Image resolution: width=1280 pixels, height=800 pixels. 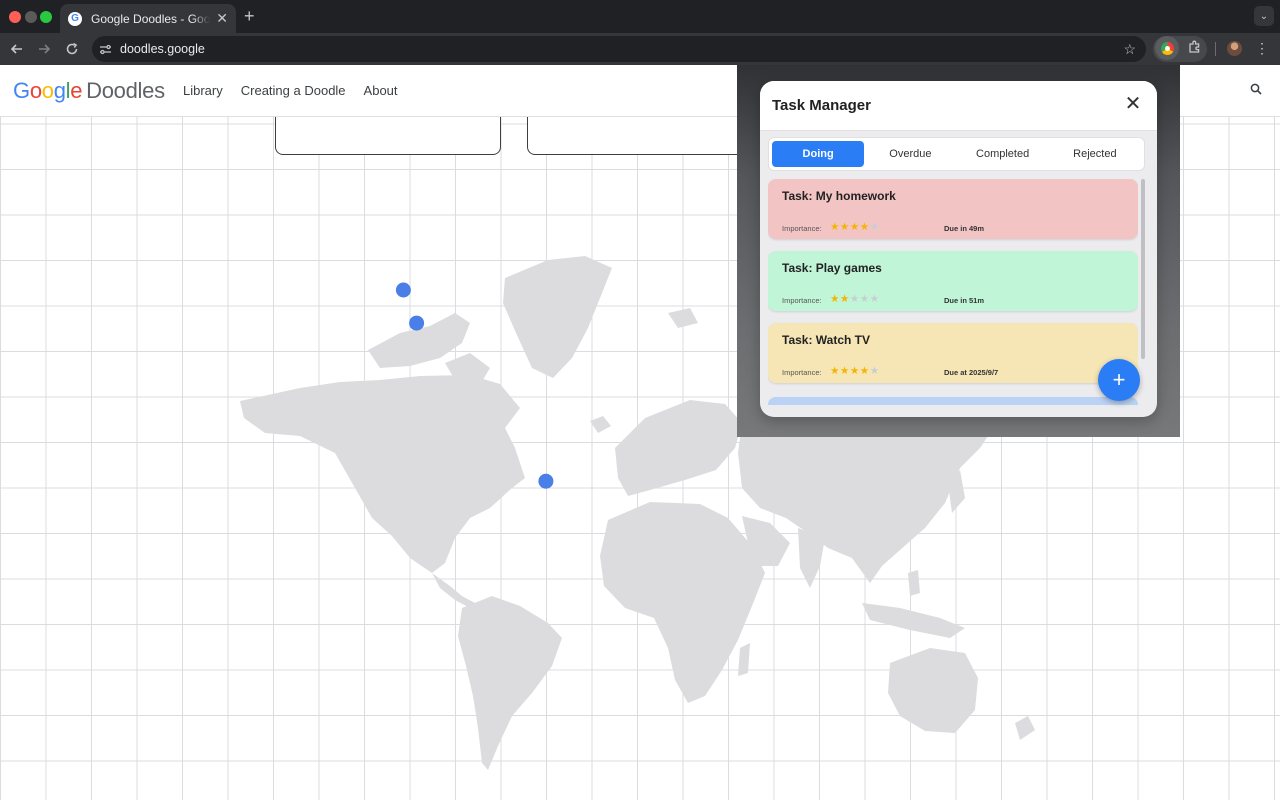 I want to click on site-nav: Library Creating a Doodle About, so click(x=290, y=90).